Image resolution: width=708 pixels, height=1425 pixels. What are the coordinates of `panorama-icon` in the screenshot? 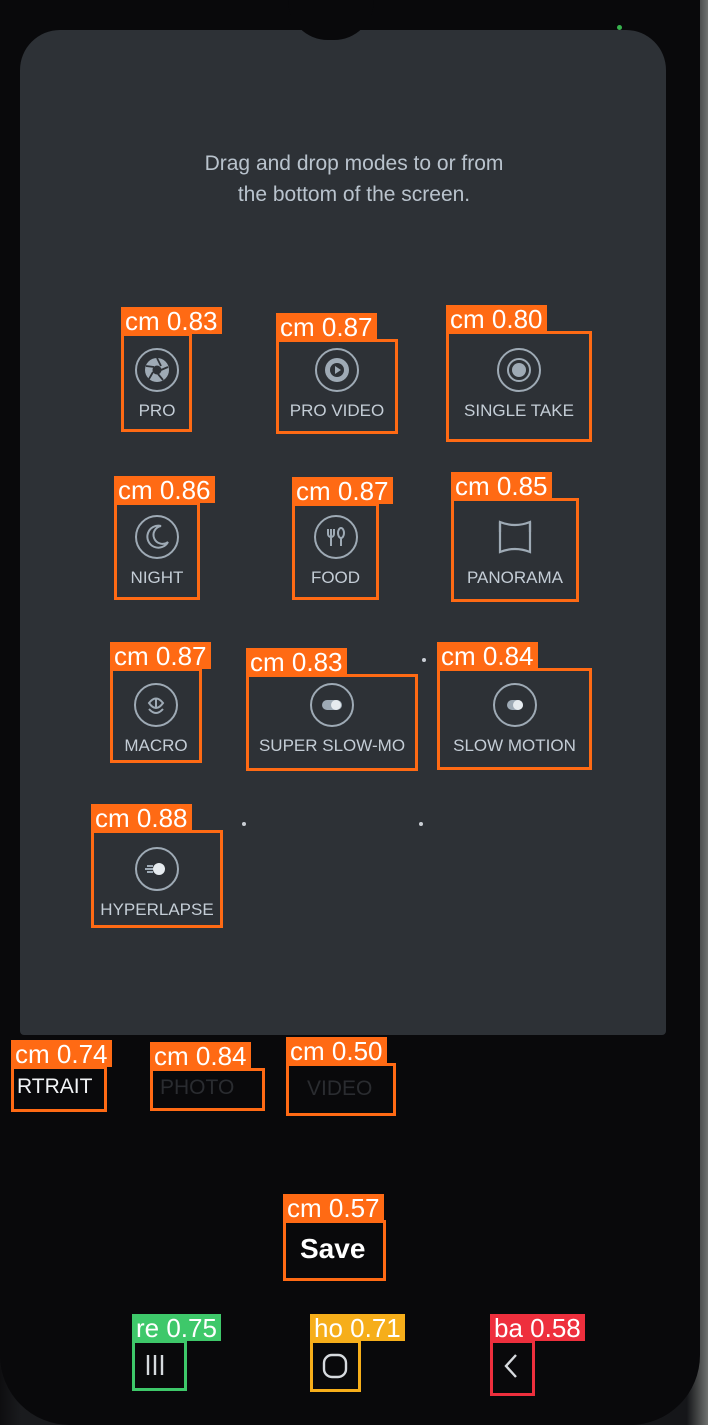 It's located at (515, 537).